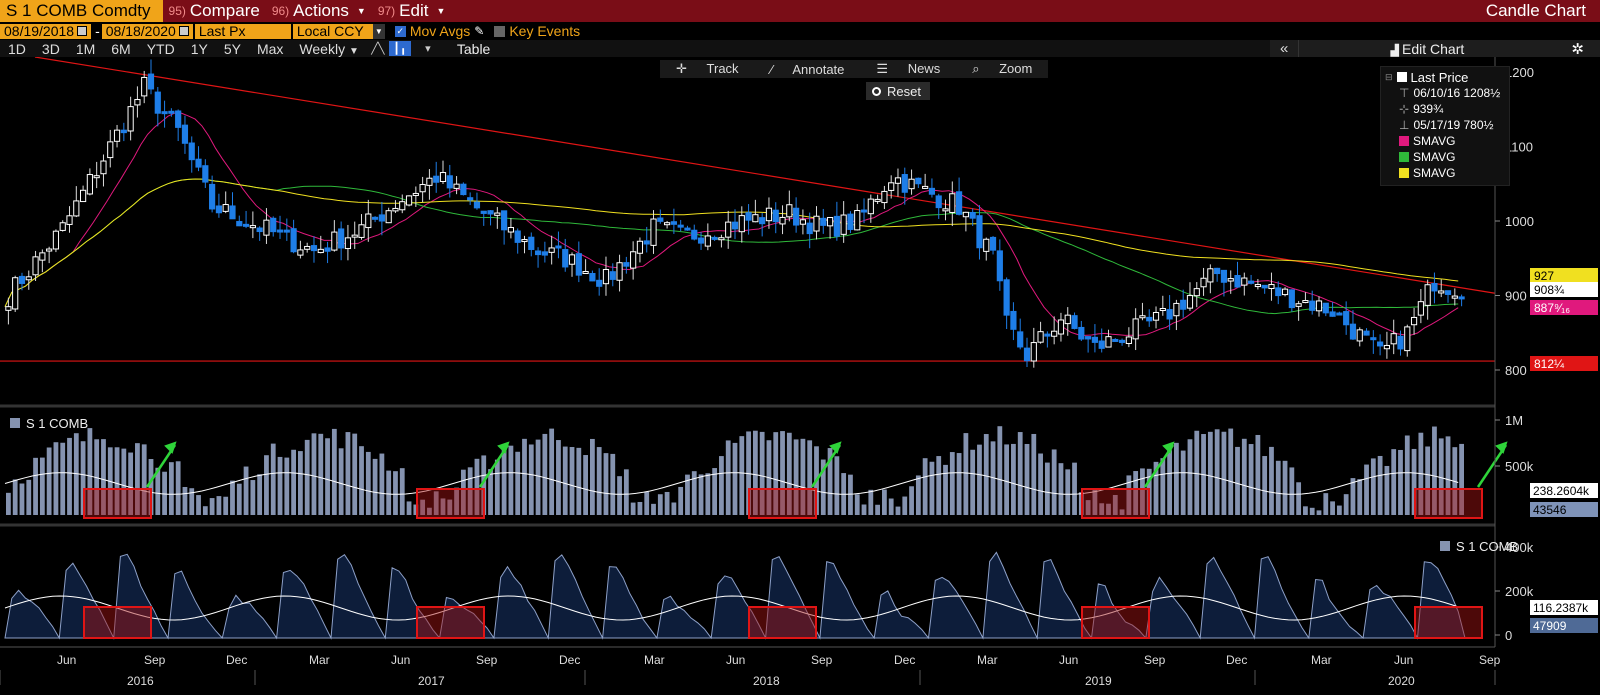 The width and height of the screenshot is (1600, 695). I want to click on zoom-button: ⌕ Zoom, so click(1002, 69).